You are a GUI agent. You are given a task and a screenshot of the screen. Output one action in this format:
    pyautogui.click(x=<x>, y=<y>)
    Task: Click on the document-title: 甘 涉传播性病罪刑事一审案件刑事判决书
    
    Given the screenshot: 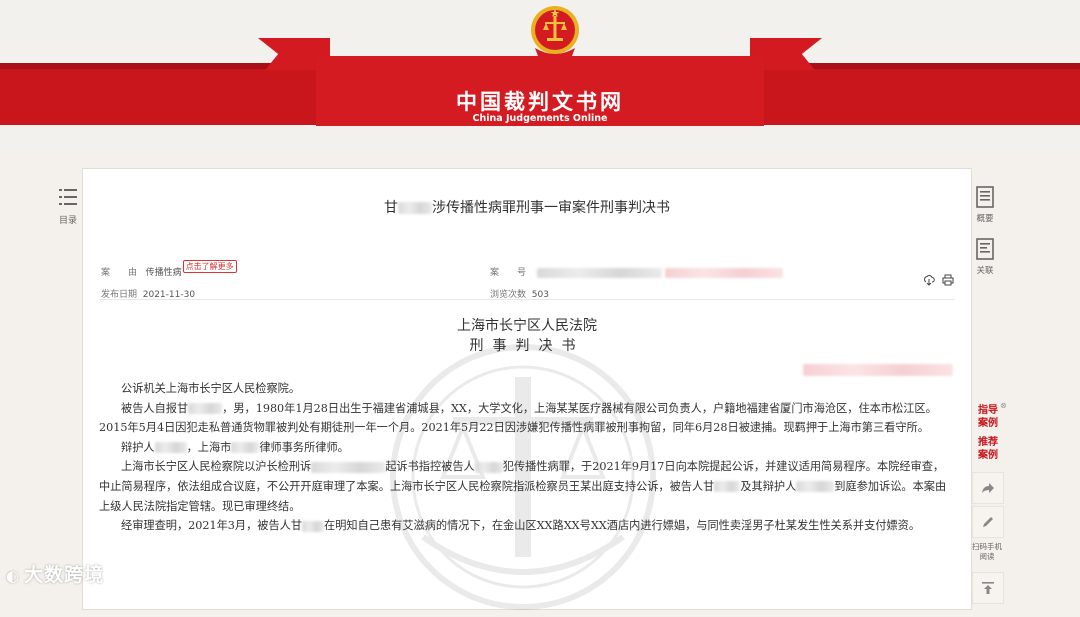 What is the action you would take?
    pyautogui.click(x=527, y=207)
    